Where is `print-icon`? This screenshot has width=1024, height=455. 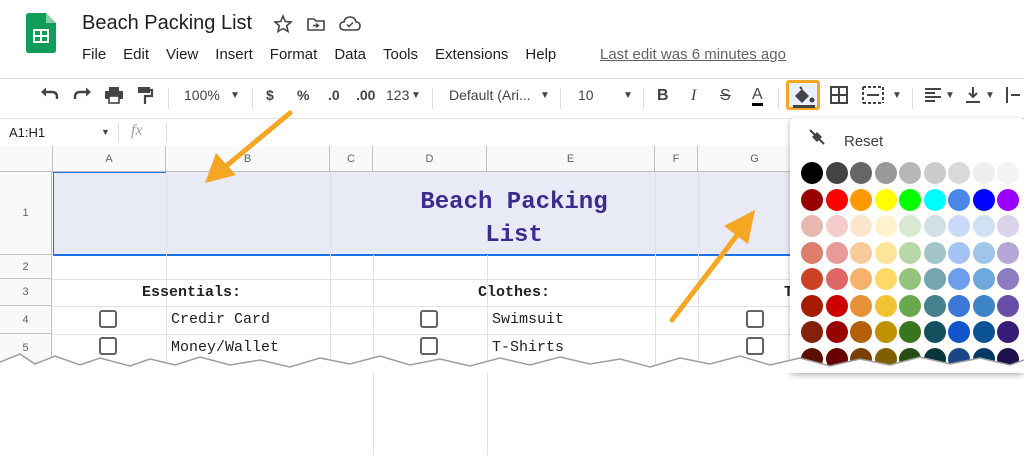 print-icon is located at coordinates (114, 96).